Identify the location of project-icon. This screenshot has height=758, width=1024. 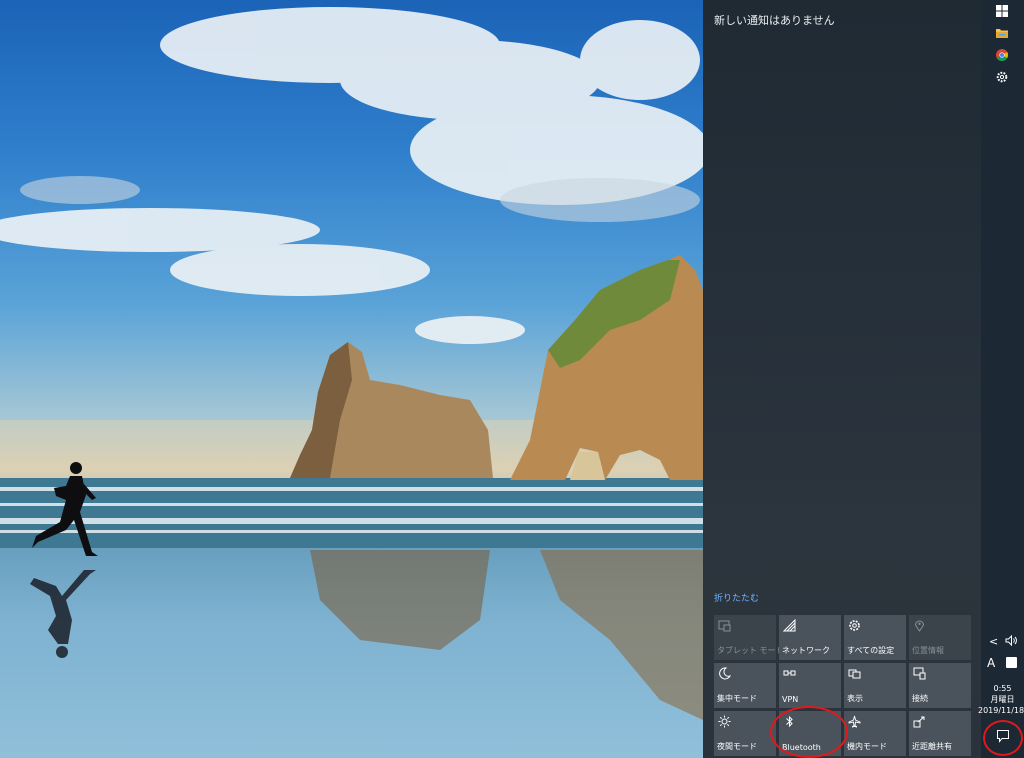
(855, 674).